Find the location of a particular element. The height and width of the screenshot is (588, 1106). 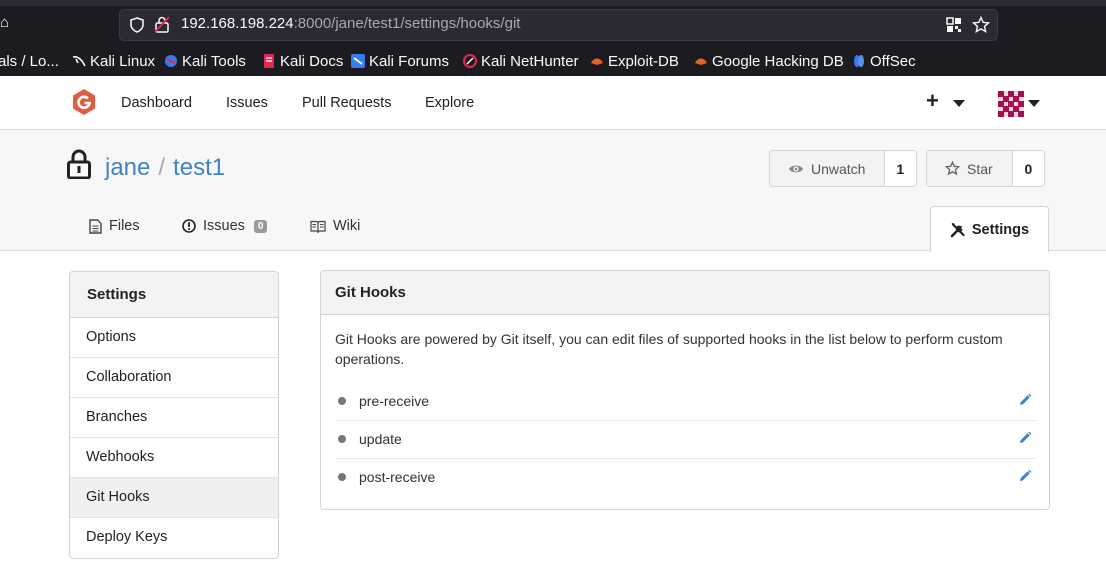

unwatch-button: Unwatch is located at coordinates (827, 168).